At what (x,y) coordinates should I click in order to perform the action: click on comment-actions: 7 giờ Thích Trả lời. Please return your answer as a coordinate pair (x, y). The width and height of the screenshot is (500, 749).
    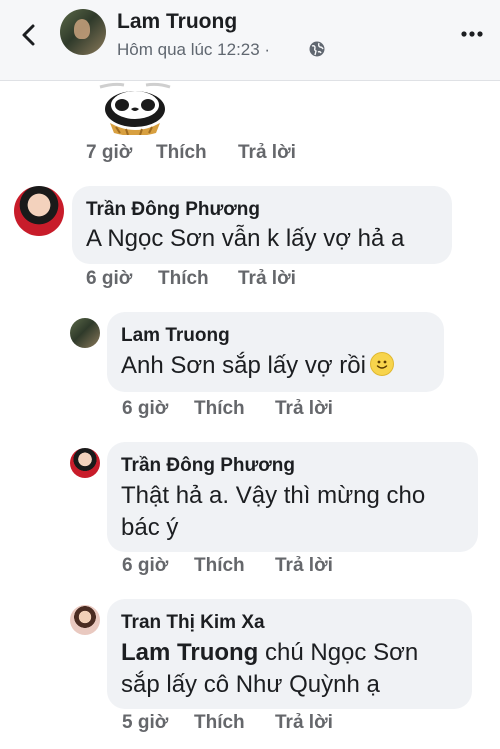
    Looking at the image, I should click on (191, 153).